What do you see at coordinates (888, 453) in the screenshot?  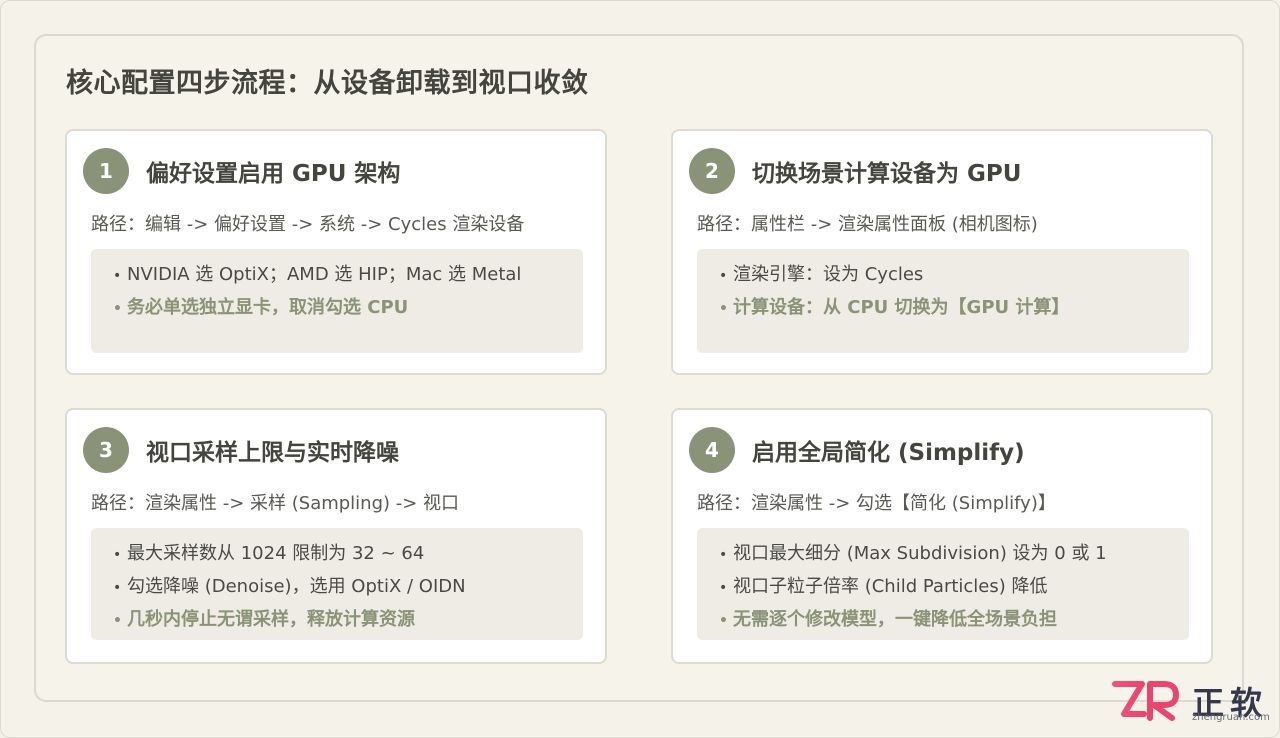 I see `step-title: 启用全局简化 (Simplify)` at bounding box center [888, 453].